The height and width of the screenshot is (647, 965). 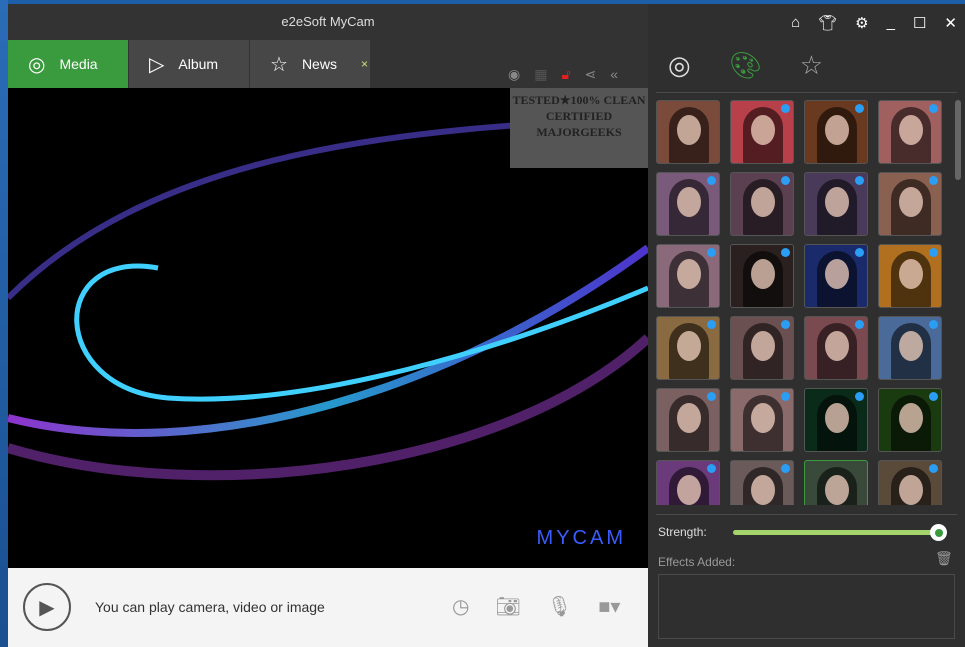 I want to click on effects-list, so click(x=806, y=606).